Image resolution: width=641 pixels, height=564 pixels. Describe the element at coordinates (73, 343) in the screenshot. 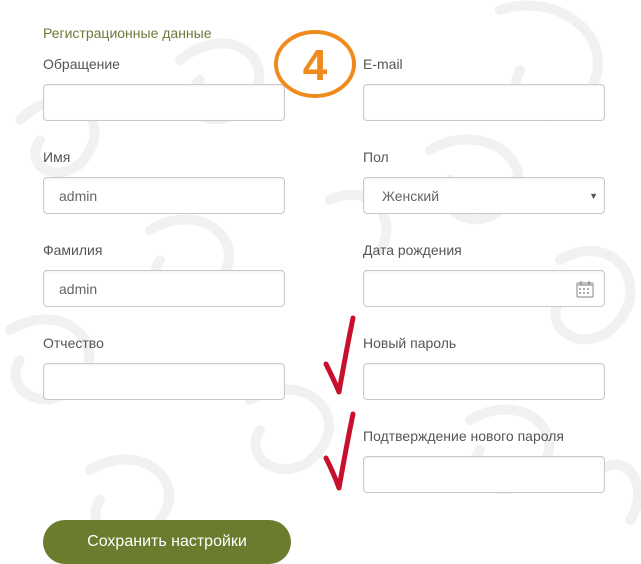

I see `middle-name-label: Отчество` at that location.